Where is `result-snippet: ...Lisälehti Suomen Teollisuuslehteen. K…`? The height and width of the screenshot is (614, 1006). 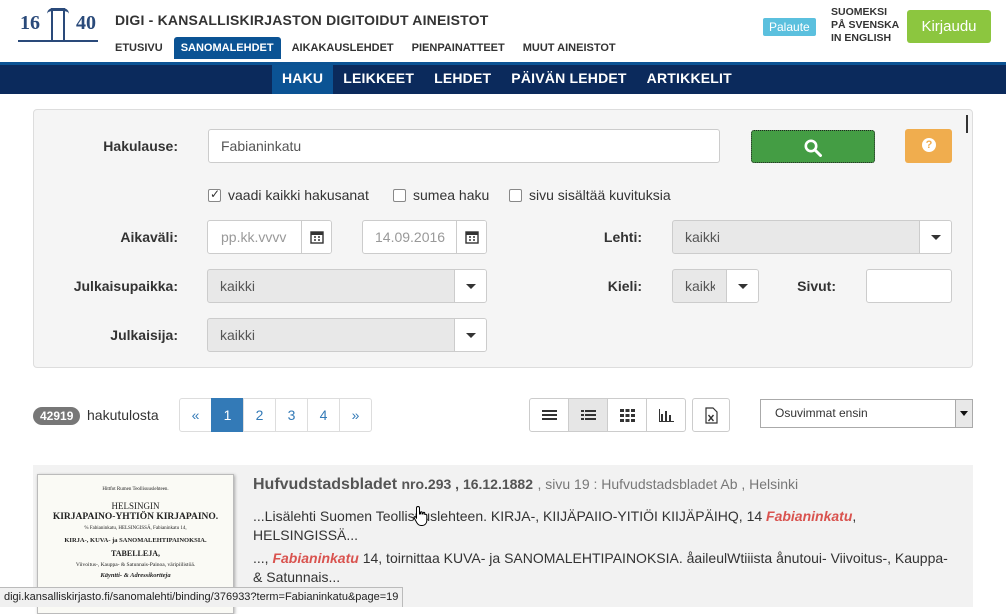
result-snippet: ...Lisälehti Suomen Teollisuuslehteen. K… is located at coordinates (603, 526).